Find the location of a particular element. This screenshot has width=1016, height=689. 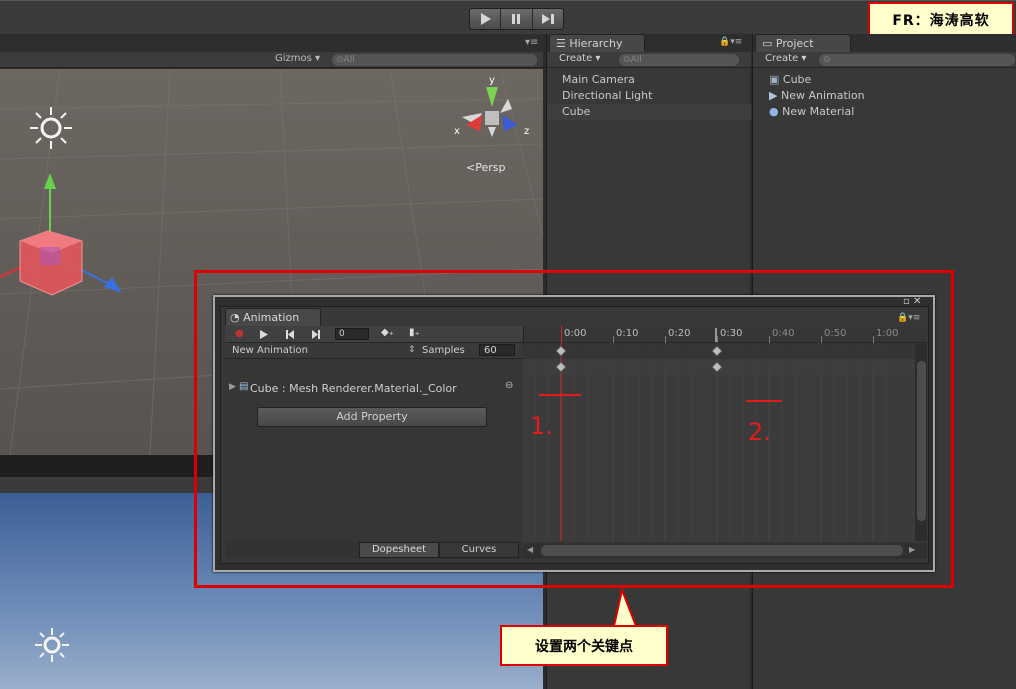

hierarchy-tab-label: Hierarchy is located at coordinates (596, 43).